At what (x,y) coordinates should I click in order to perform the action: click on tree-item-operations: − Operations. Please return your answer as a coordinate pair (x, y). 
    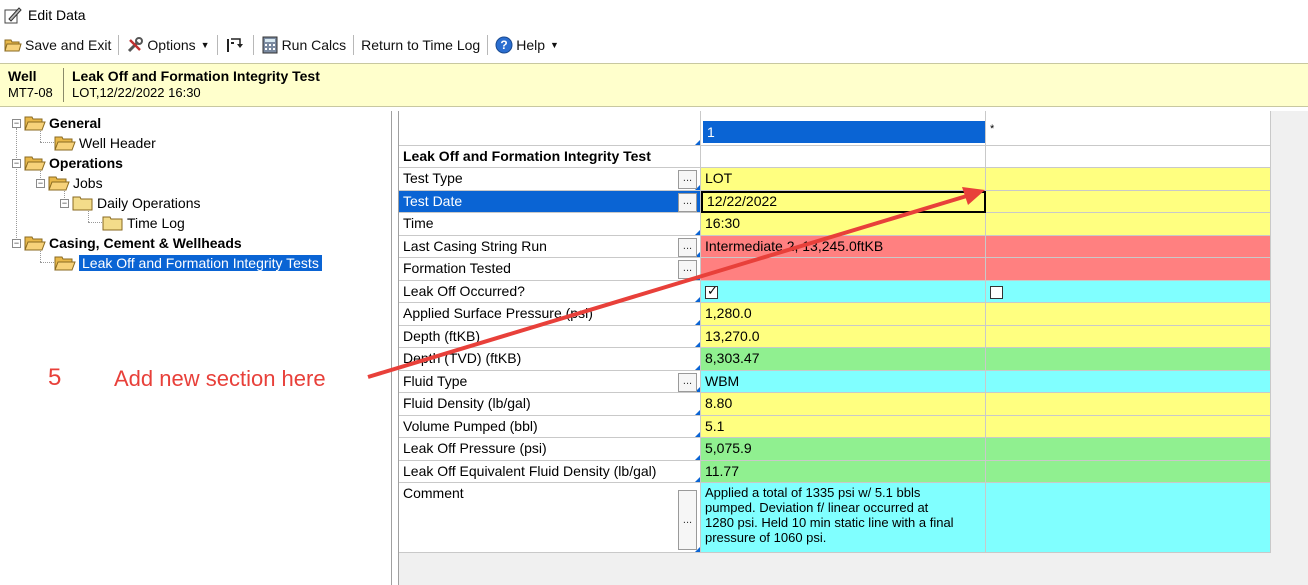
    Looking at the image, I should click on (67, 163).